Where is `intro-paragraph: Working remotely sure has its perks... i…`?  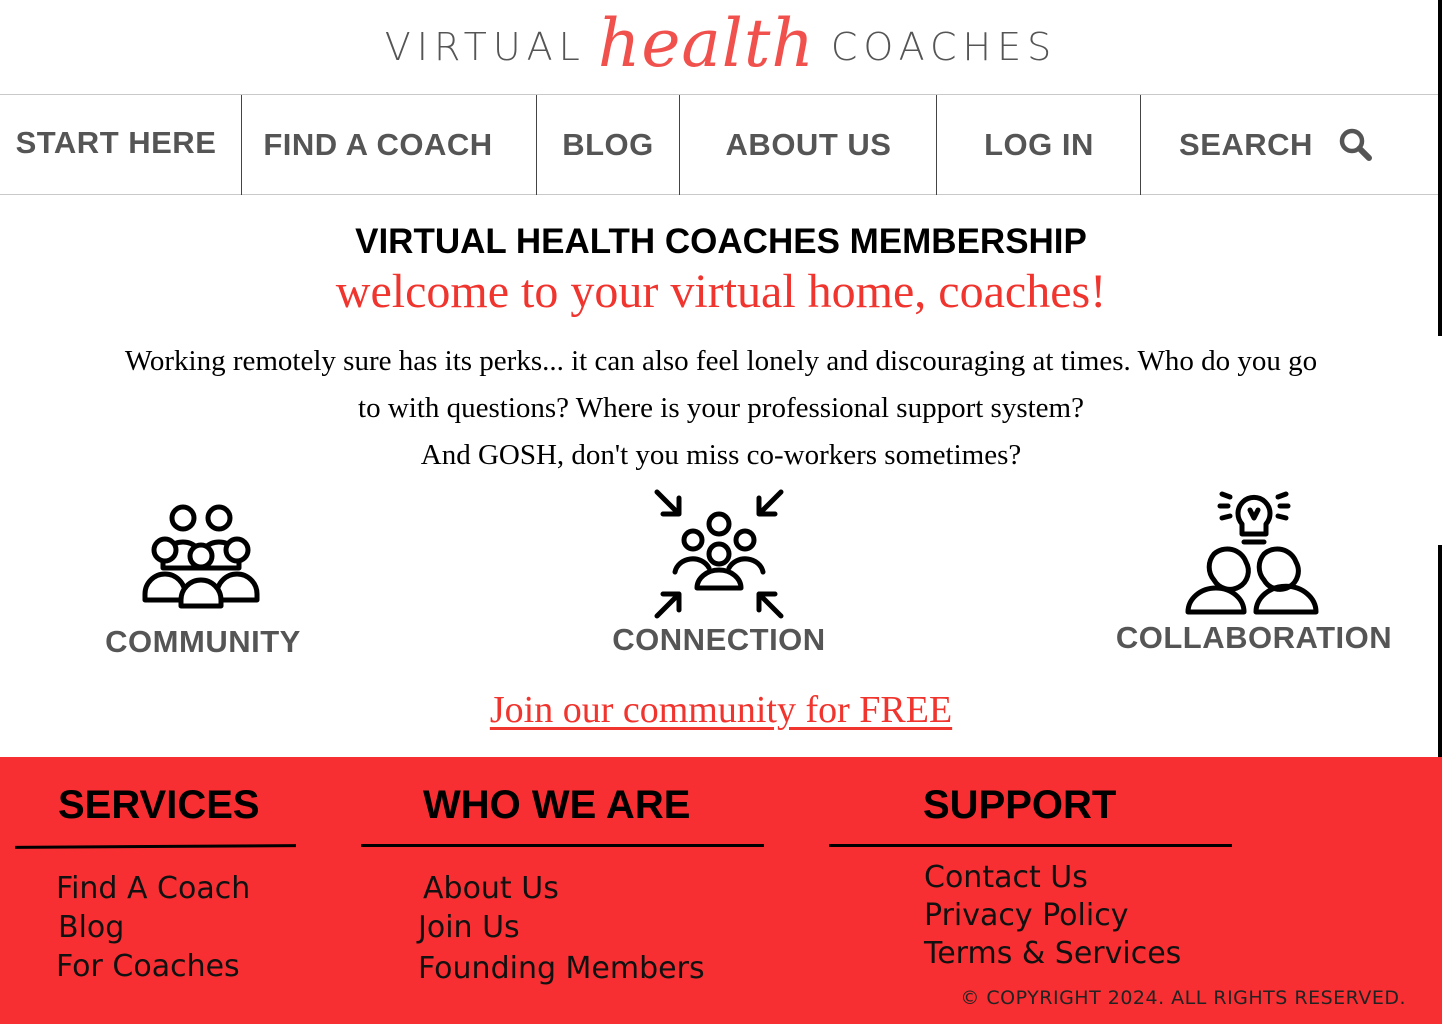 intro-paragraph: Working remotely sure has its perks... i… is located at coordinates (721, 408).